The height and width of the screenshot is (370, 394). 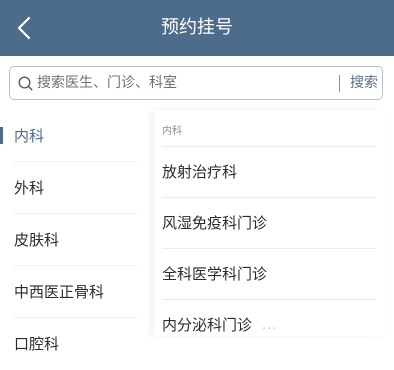 What do you see at coordinates (207, 325) in the screenshot?
I see `sub-department-label: 内分泌科门诊` at bounding box center [207, 325].